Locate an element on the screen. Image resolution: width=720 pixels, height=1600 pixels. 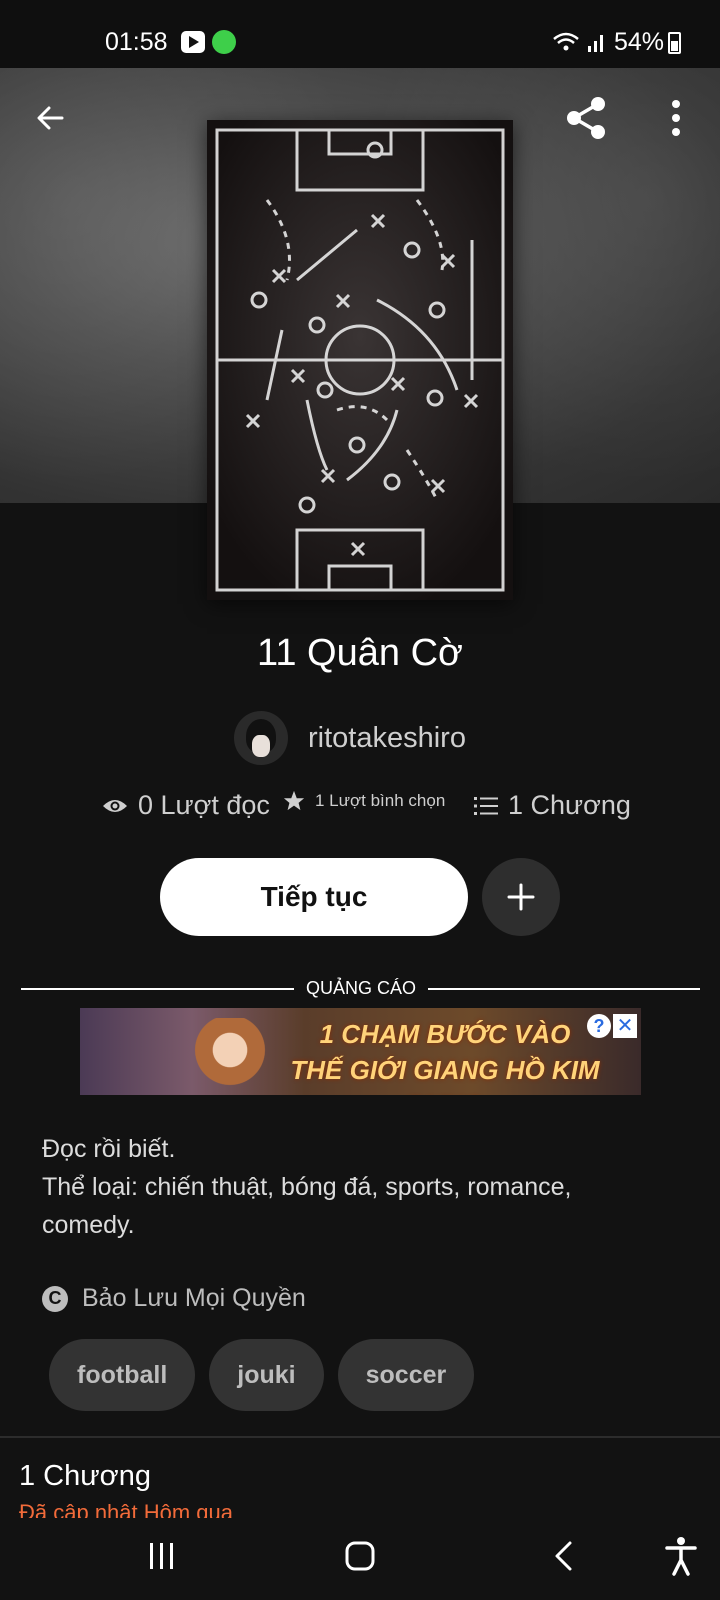
ad-label: QUẢNG CÁO is located at coordinates (360, 988).